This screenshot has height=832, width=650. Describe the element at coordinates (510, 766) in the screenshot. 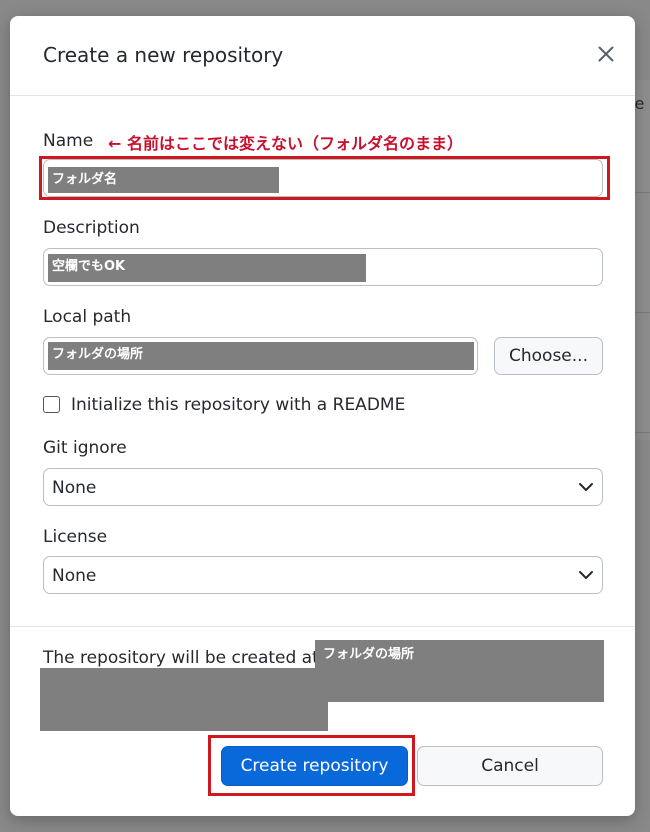

I see `cancel-button: Cancel` at that location.